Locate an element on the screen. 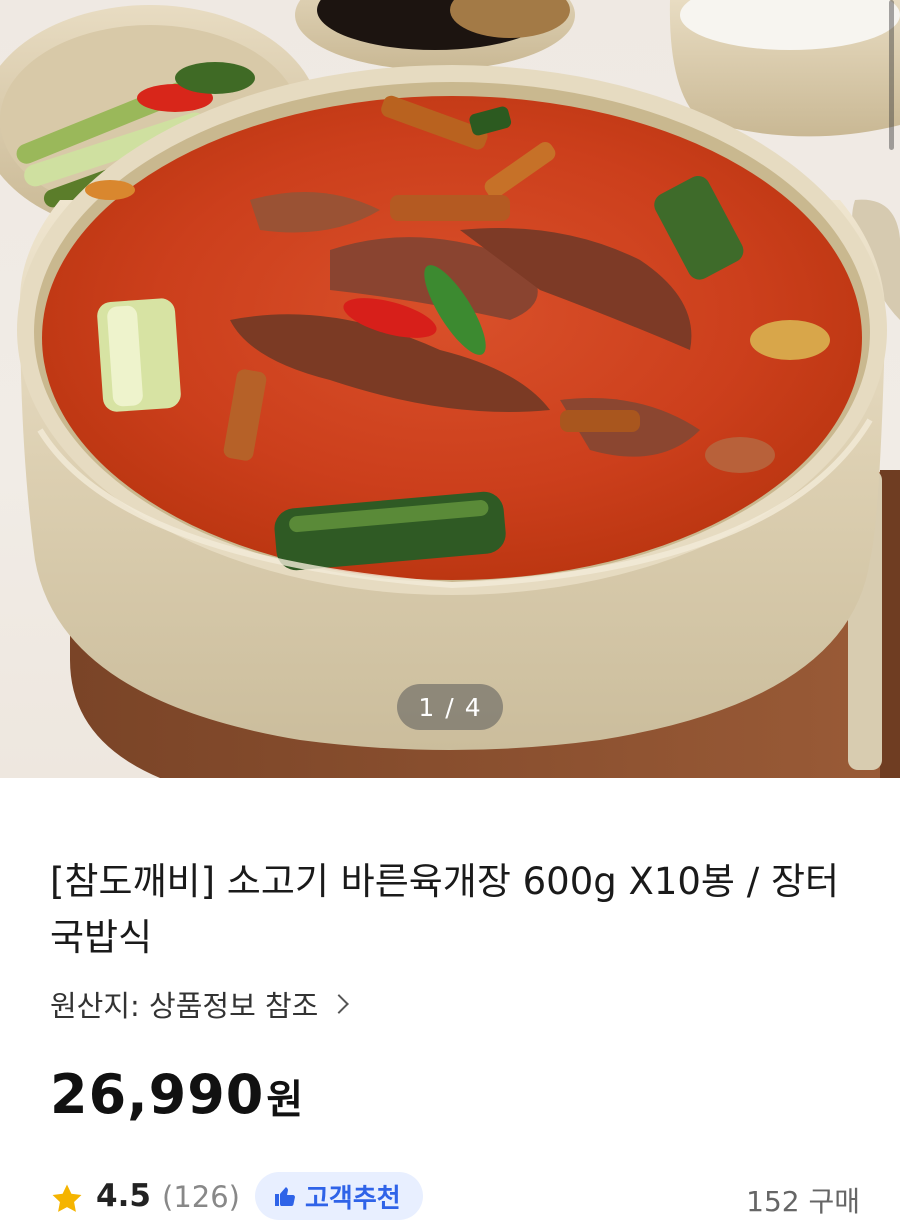 The width and height of the screenshot is (900, 1224). image-counter-current: 1 is located at coordinates (427, 707).